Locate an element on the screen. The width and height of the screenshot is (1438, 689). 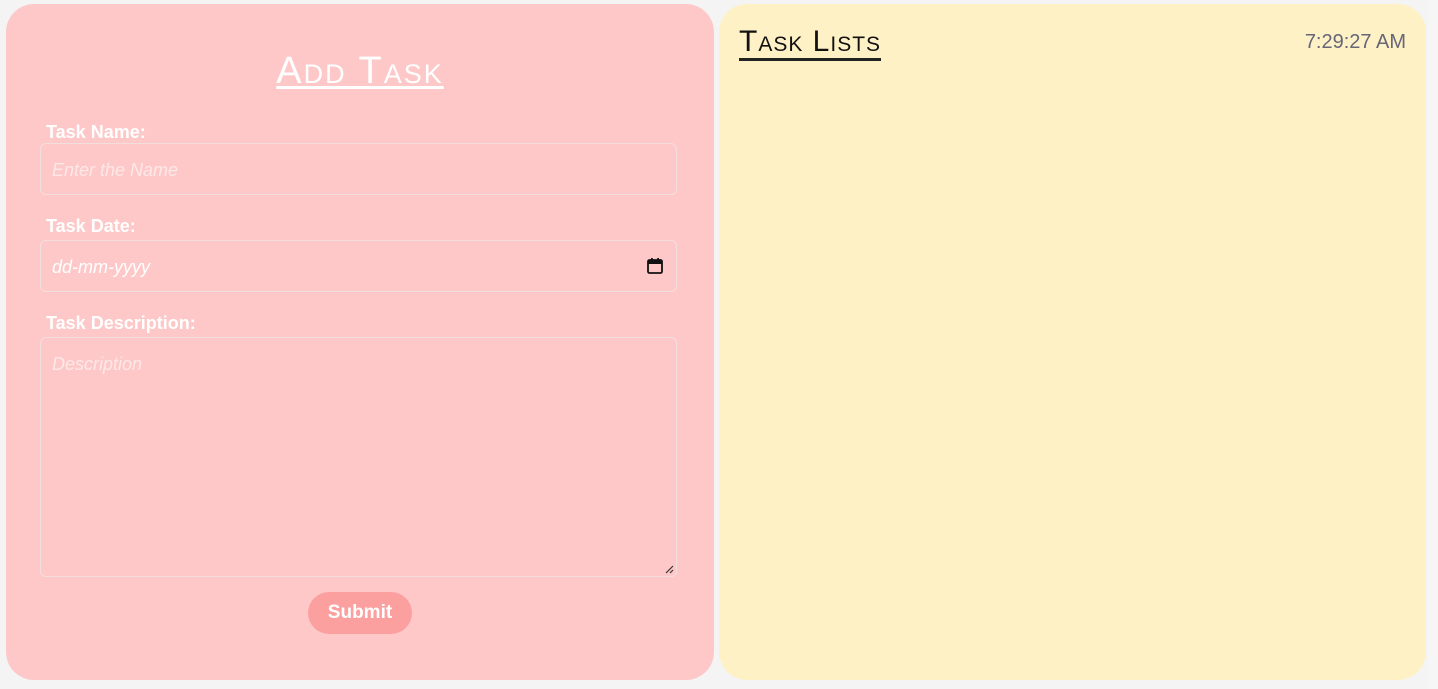
task-name-input: Enter the Name is located at coordinates (358, 169).